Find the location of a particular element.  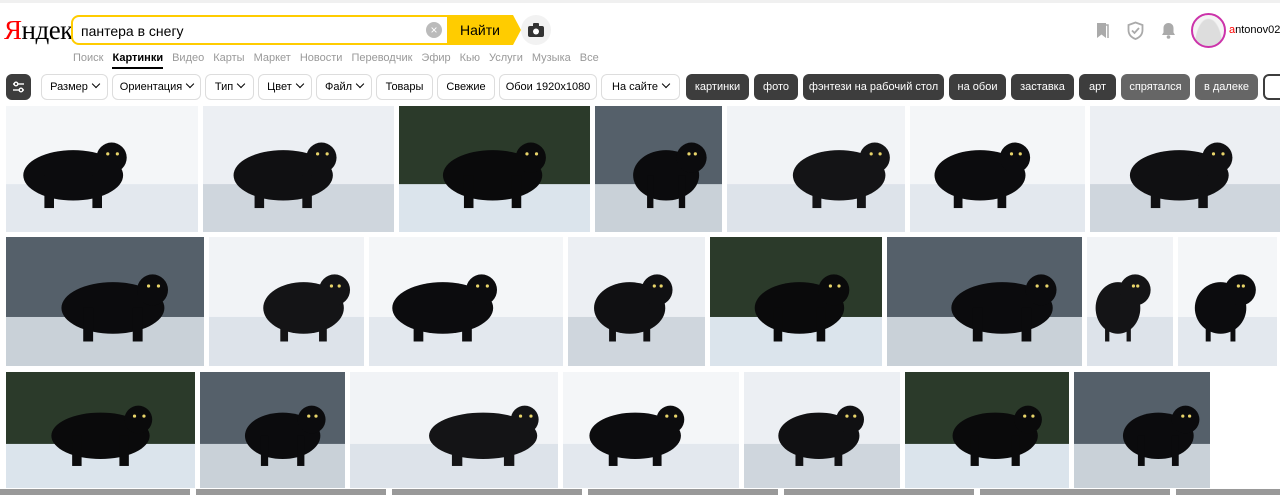

tag-chip: картинки is located at coordinates (717, 87).